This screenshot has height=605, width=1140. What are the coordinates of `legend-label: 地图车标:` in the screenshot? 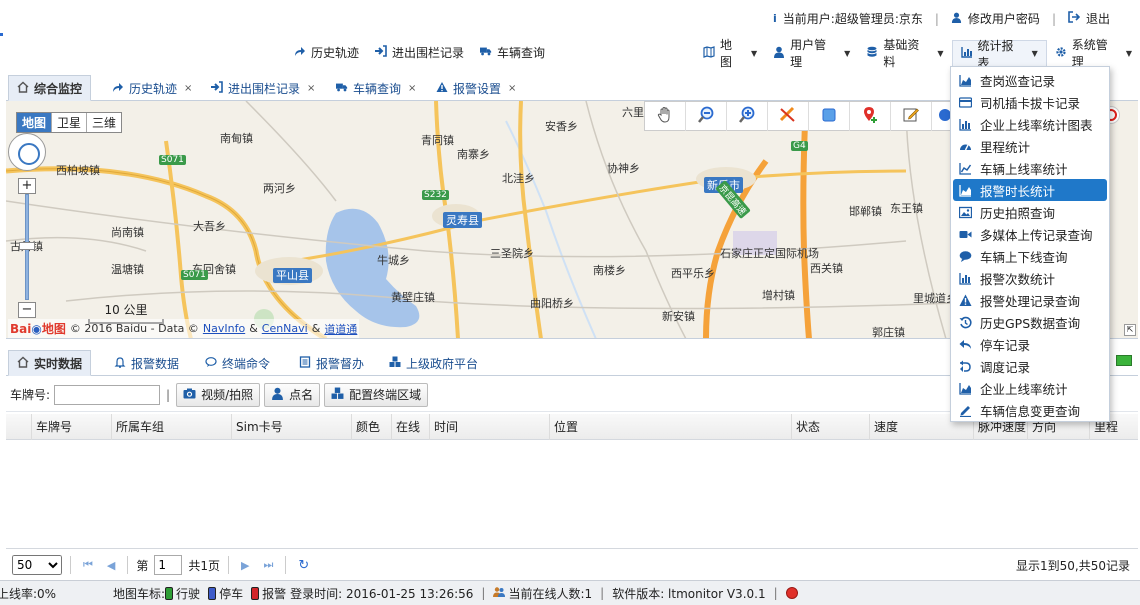 It's located at (139, 593).